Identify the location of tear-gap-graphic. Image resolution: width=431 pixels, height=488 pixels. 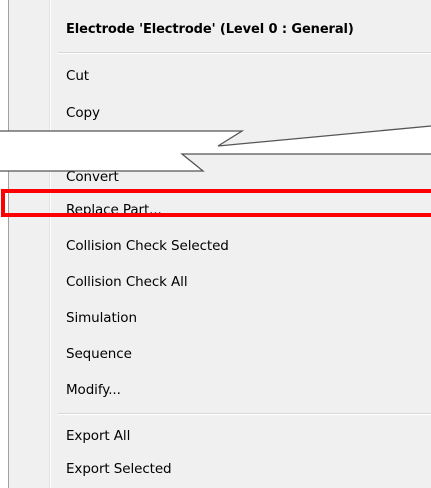
(215, 148).